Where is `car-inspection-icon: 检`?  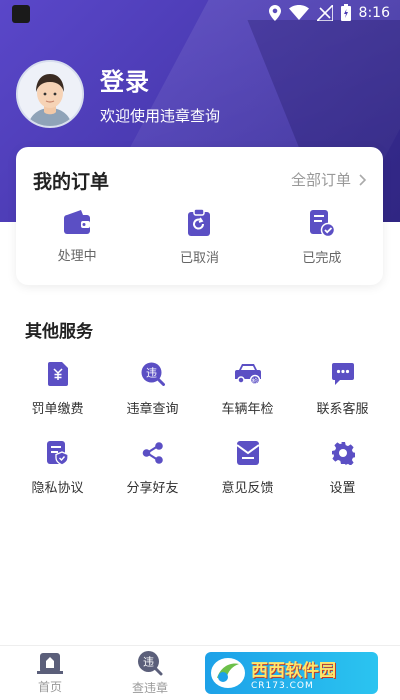 car-inspection-icon: 检 is located at coordinates (247, 375).